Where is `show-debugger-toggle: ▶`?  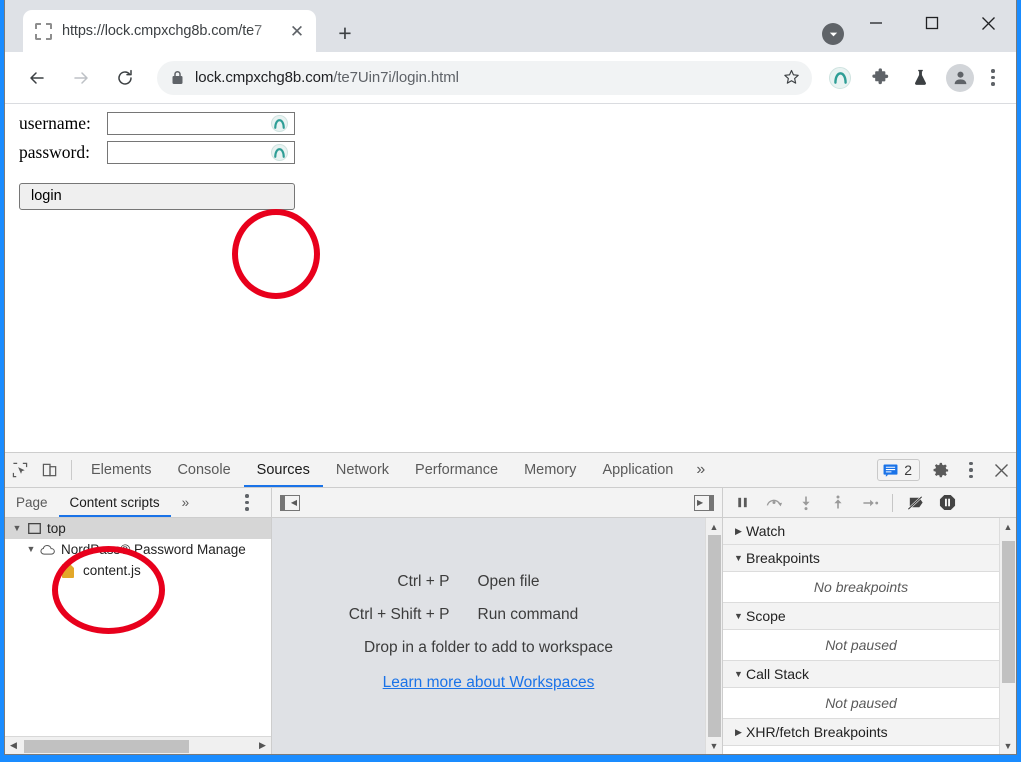
show-debugger-toggle: ▶ is located at coordinates (704, 502).